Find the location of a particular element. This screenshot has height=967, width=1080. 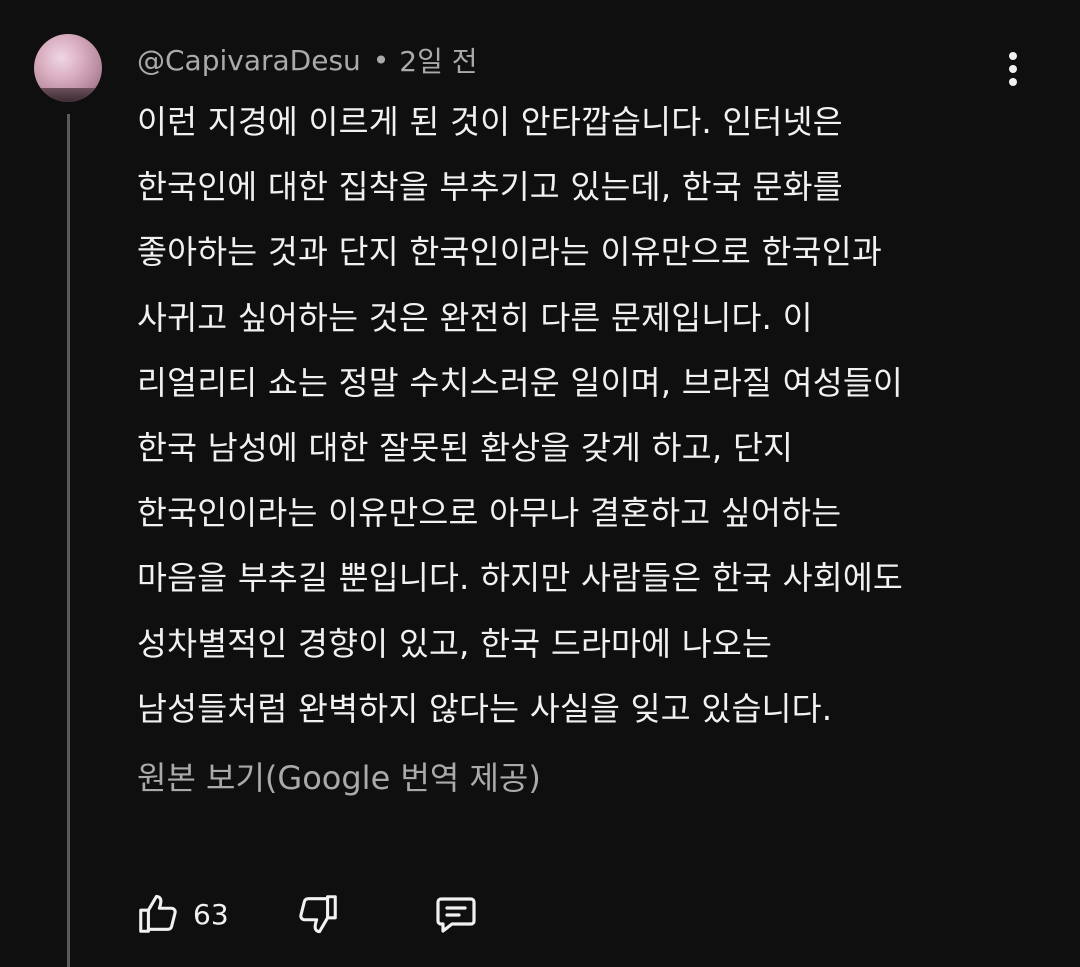

like-button: 63 is located at coordinates (182, 914).